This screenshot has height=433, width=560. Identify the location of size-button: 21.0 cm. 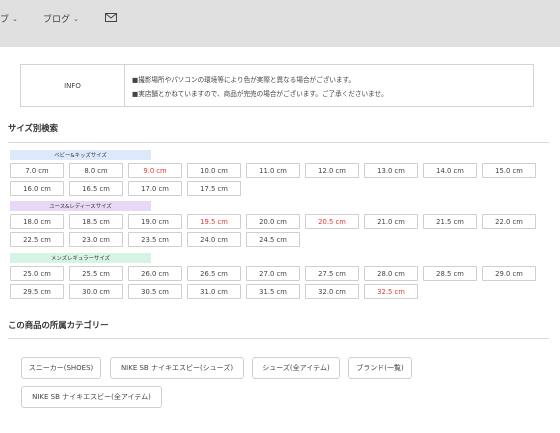
(391, 221).